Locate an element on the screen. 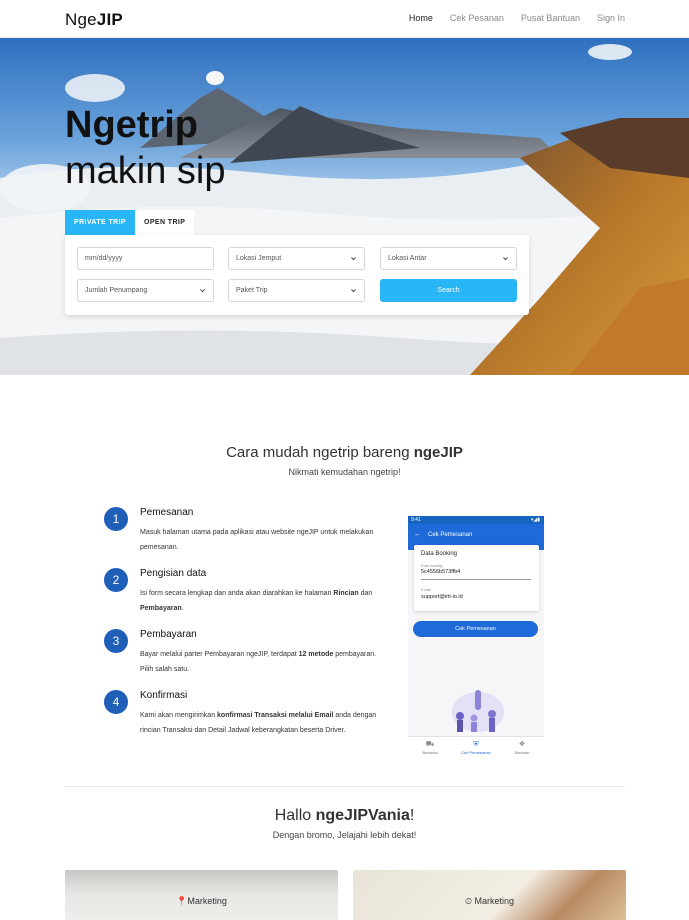  phone-cek-button: Cek Pemesanan is located at coordinates (475, 629).